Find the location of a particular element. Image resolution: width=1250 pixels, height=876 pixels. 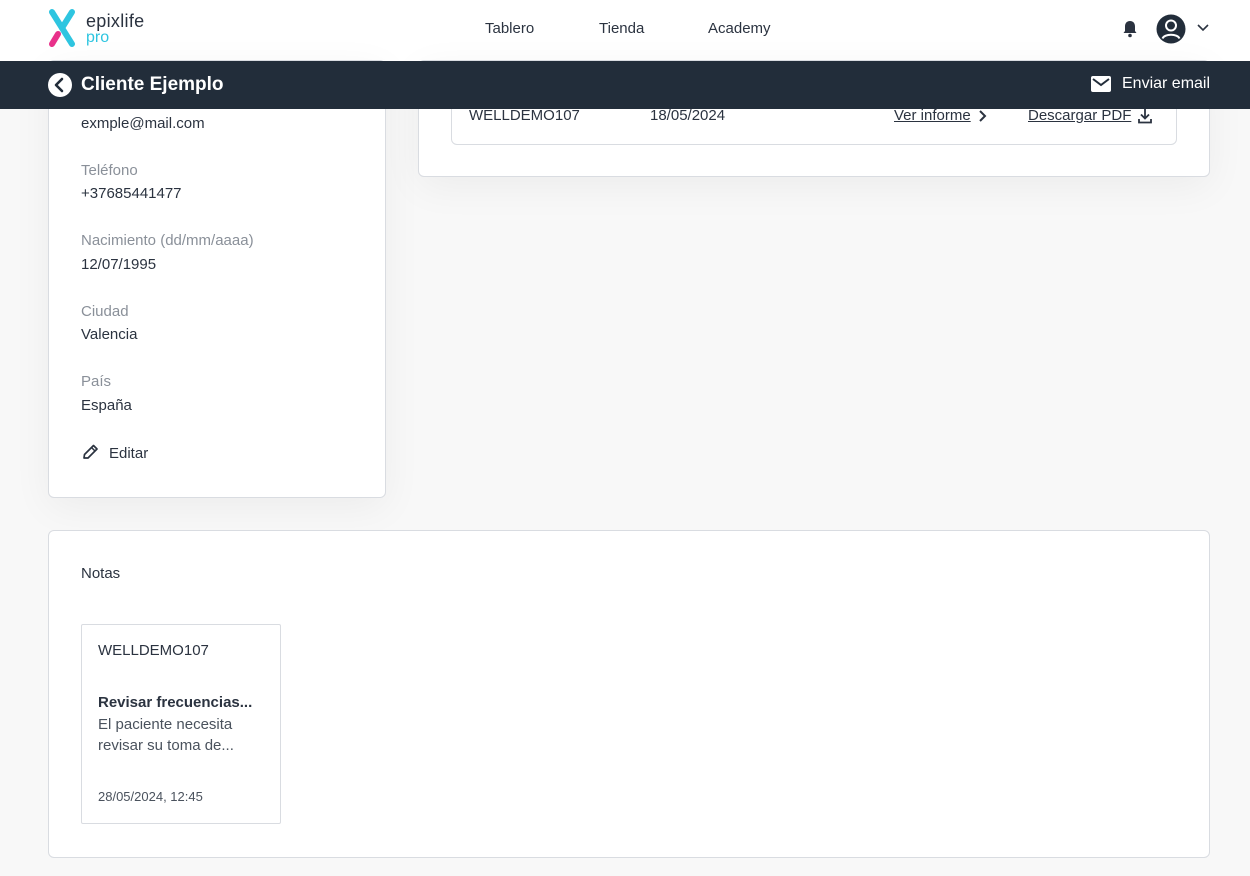

user-avatar-icon is located at coordinates (1171, 29).